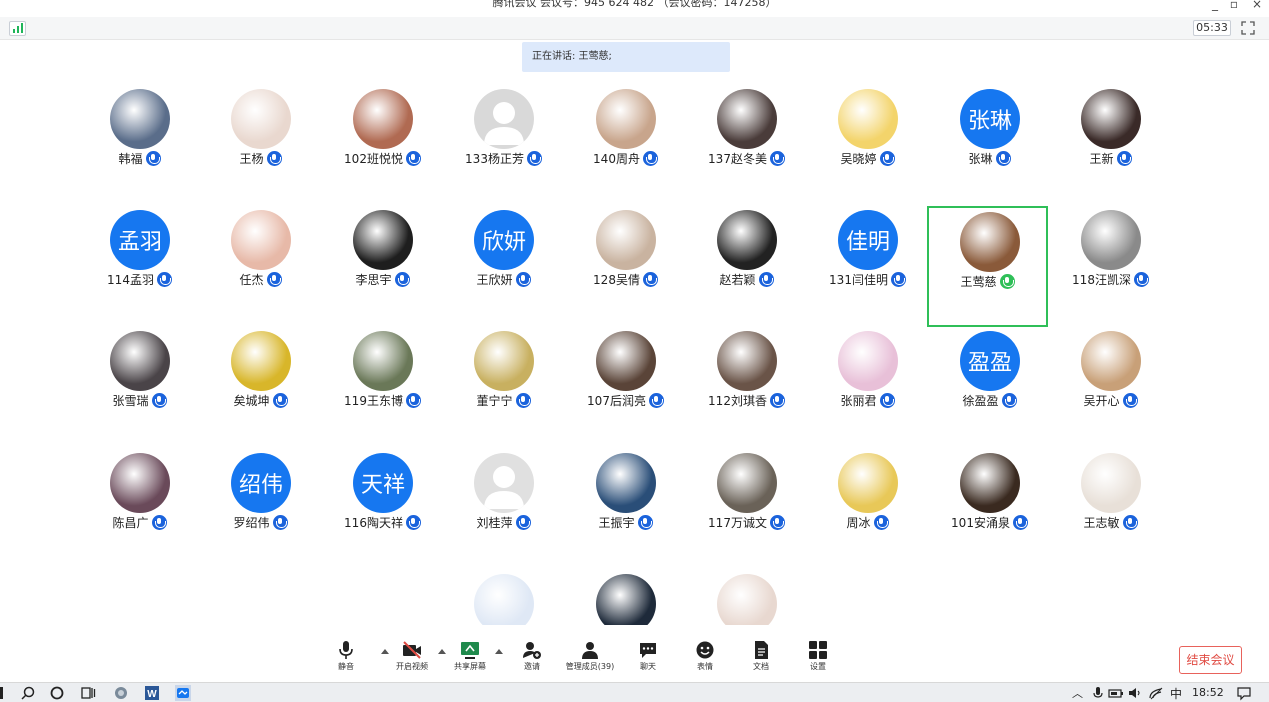 This screenshot has height=702, width=1269. What do you see at coordinates (382, 149) in the screenshot?
I see `participant-tile: 102班悦悦` at bounding box center [382, 149].